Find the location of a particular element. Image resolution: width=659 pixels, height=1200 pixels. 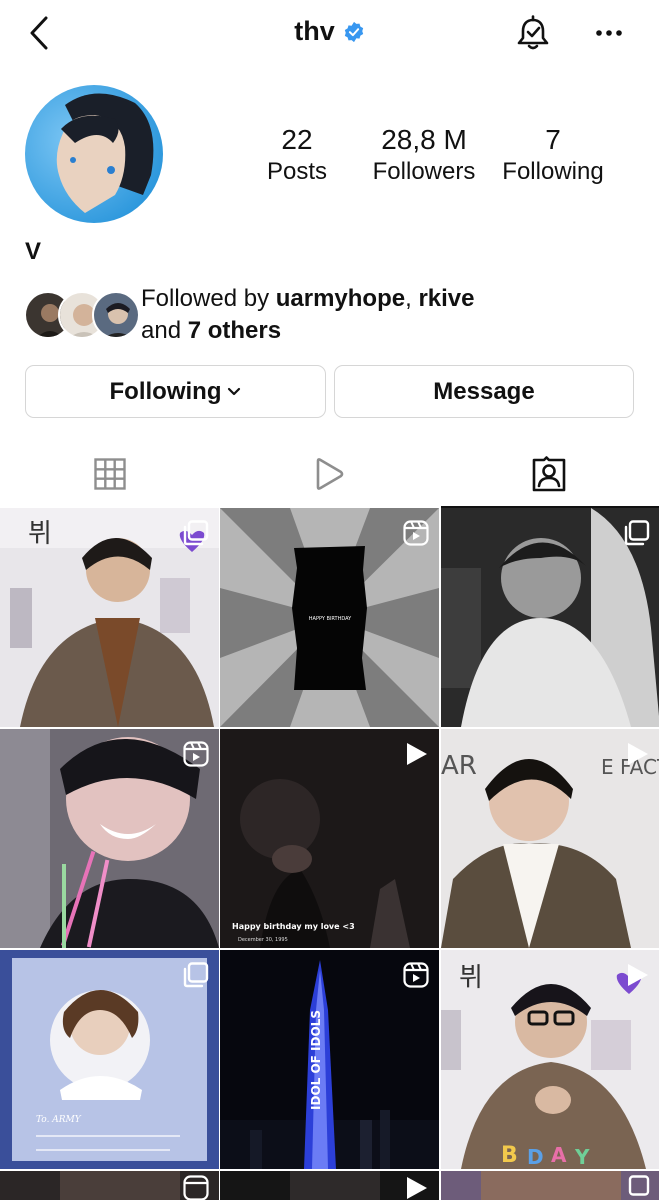

svg-text: D is located at coordinates (535, 1157).